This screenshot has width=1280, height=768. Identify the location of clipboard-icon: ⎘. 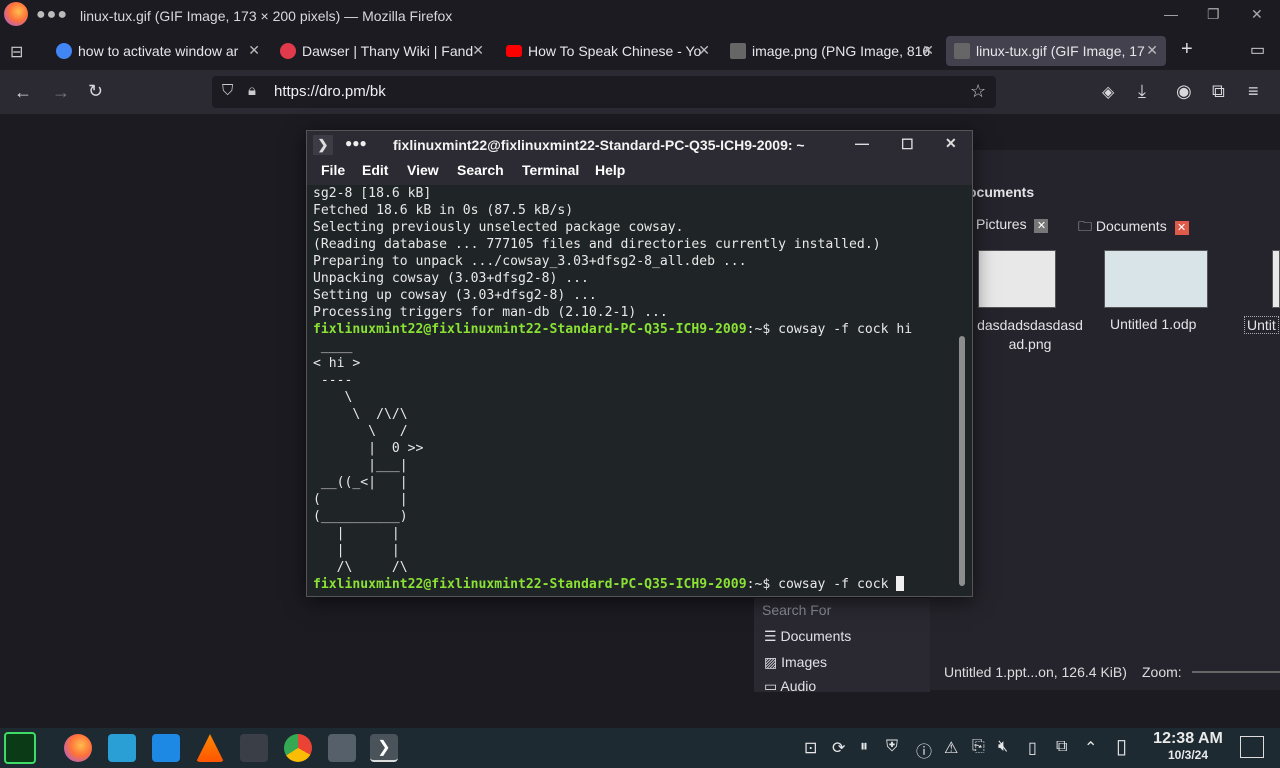
(978, 747).